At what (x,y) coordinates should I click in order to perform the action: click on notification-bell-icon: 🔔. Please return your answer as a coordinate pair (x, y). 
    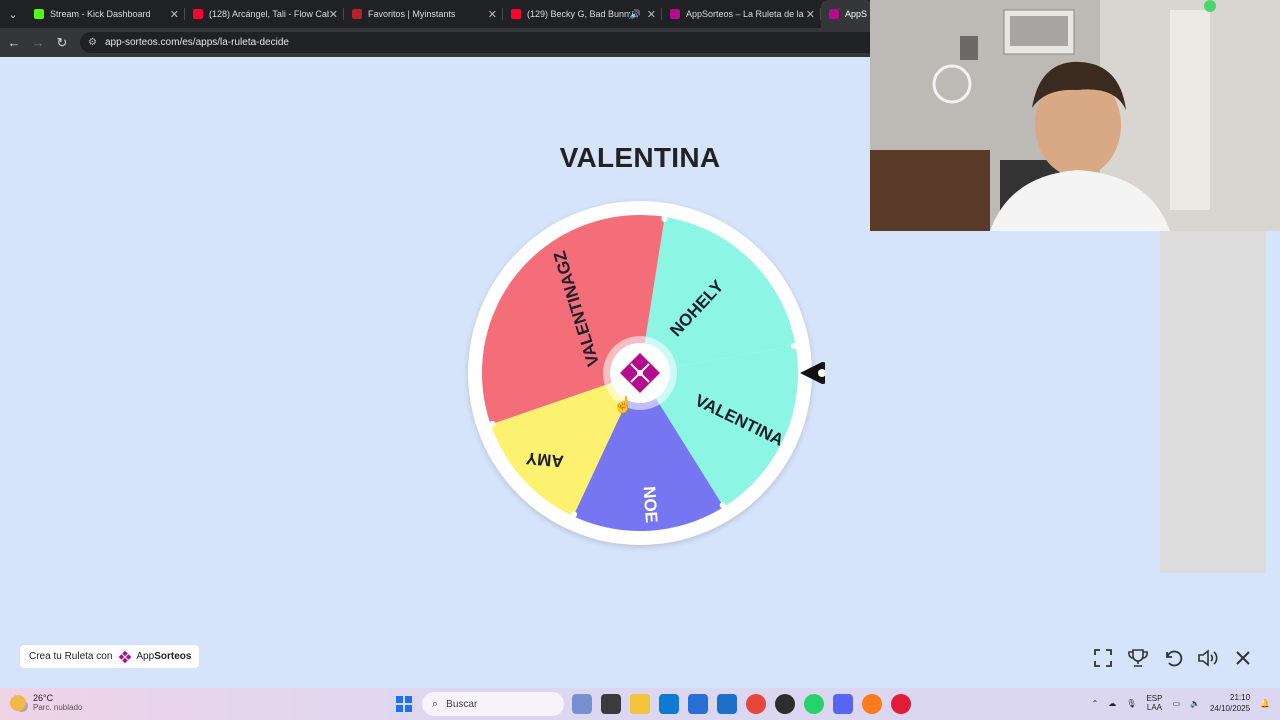
    Looking at the image, I should click on (1265, 703).